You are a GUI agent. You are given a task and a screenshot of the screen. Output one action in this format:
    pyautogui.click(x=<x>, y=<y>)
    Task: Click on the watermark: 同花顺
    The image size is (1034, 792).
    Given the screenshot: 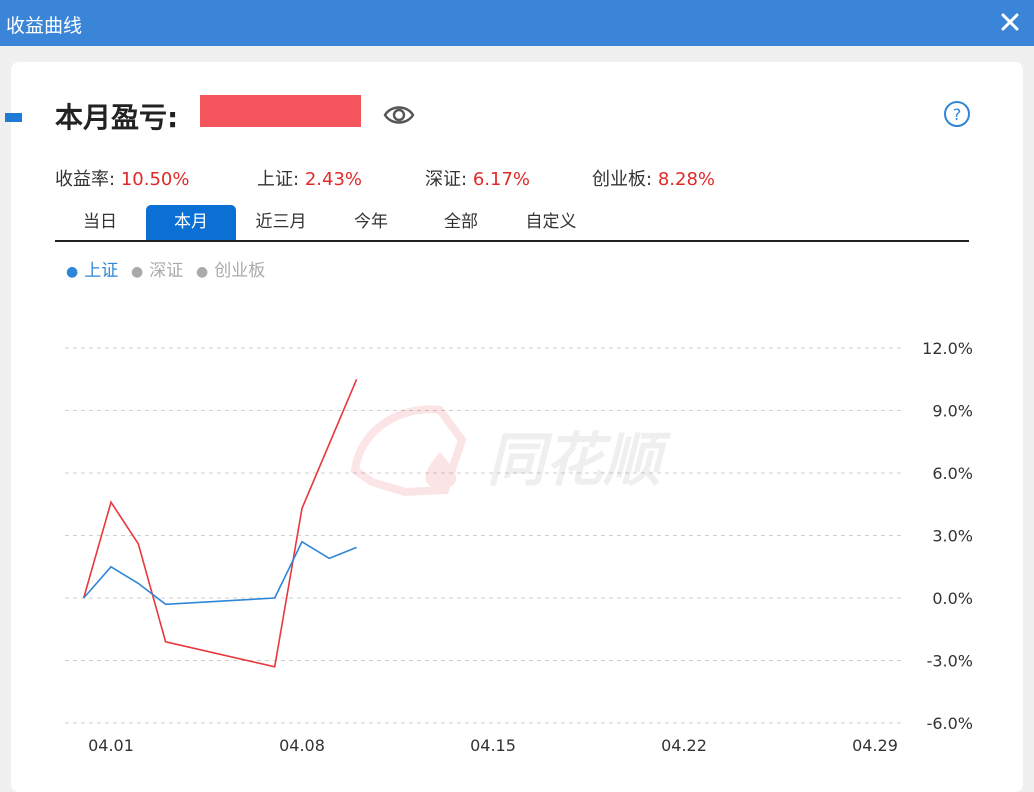 What is the action you would take?
    pyautogui.click(x=511, y=451)
    